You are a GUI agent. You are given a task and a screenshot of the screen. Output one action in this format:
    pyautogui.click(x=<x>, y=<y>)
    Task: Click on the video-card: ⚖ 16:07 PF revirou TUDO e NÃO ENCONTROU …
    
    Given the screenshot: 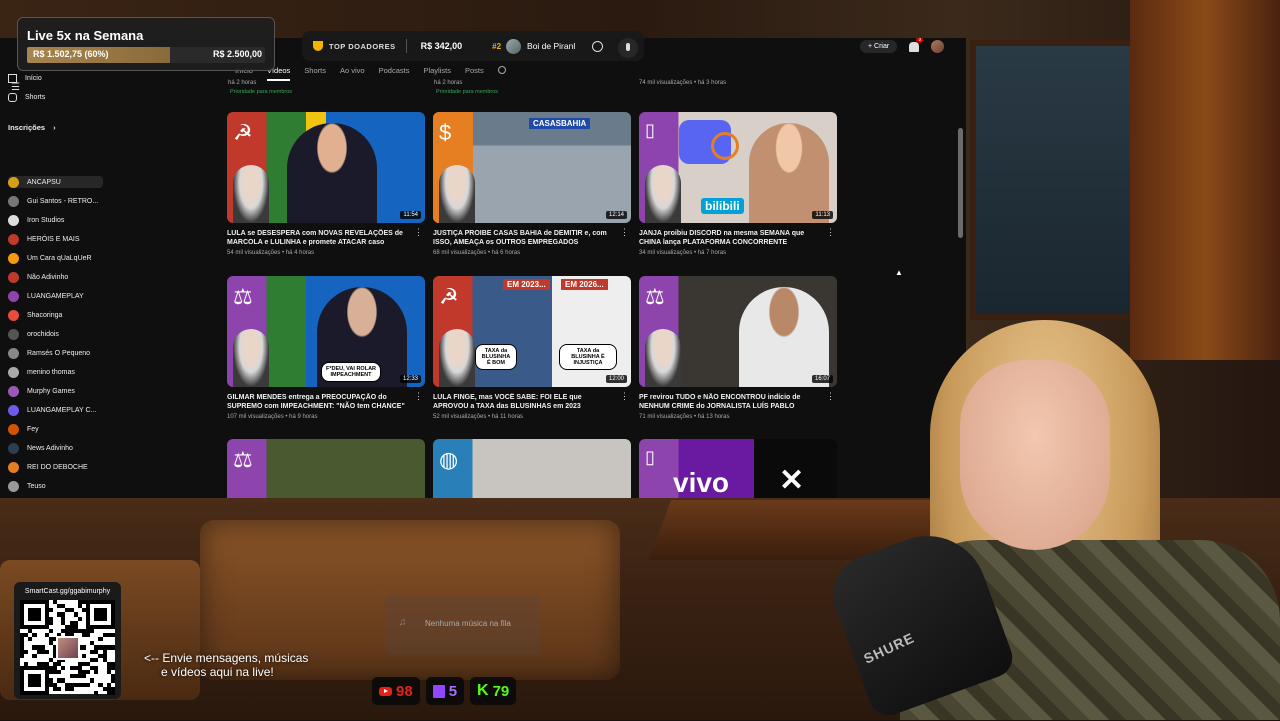 What is the action you would take?
    pyautogui.click(x=739, y=348)
    